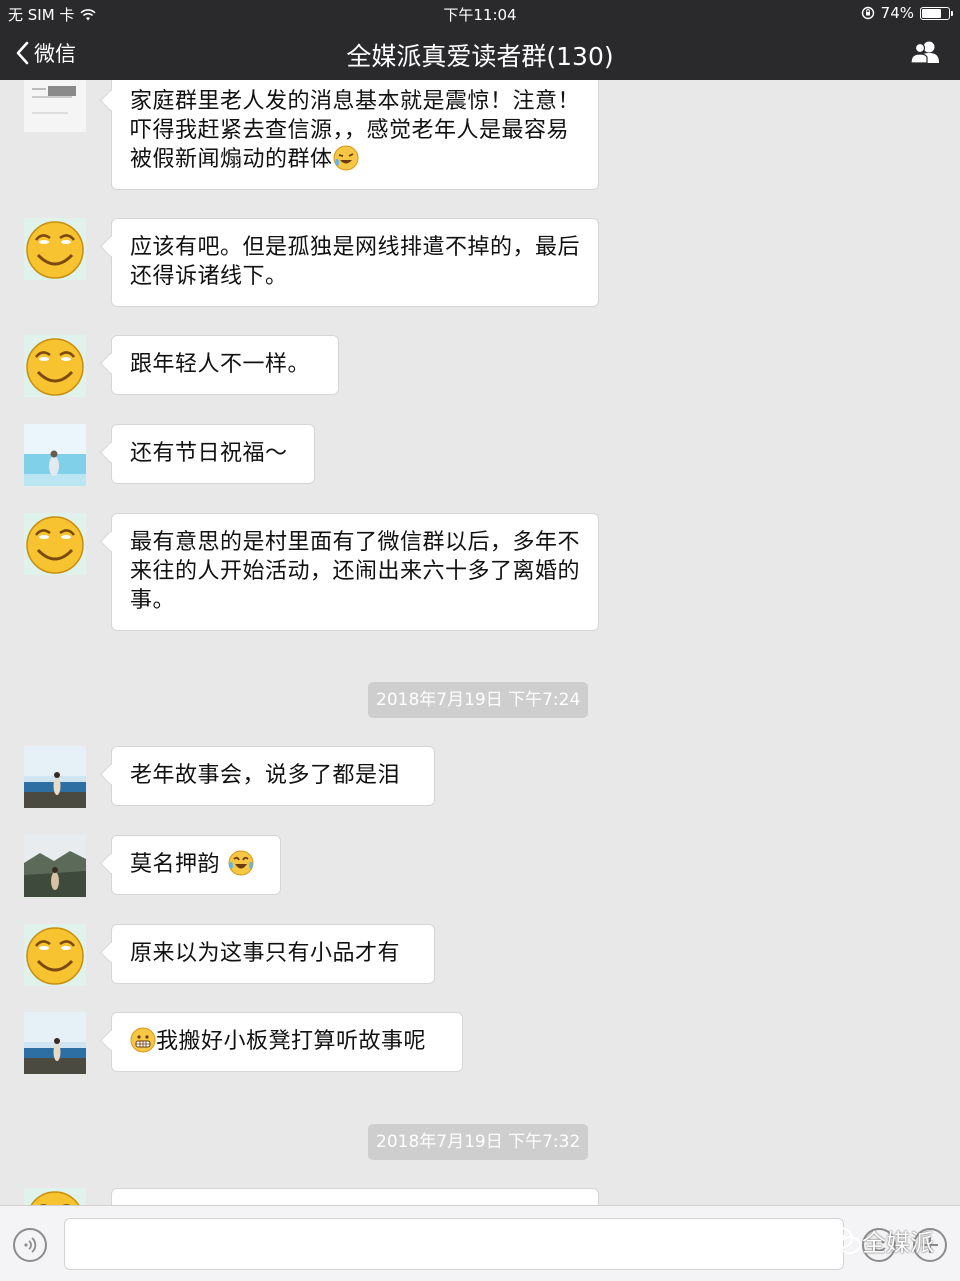 The height and width of the screenshot is (1281, 960). What do you see at coordinates (844, 1240) in the screenshot?
I see `wechat-logo-icon` at bounding box center [844, 1240].